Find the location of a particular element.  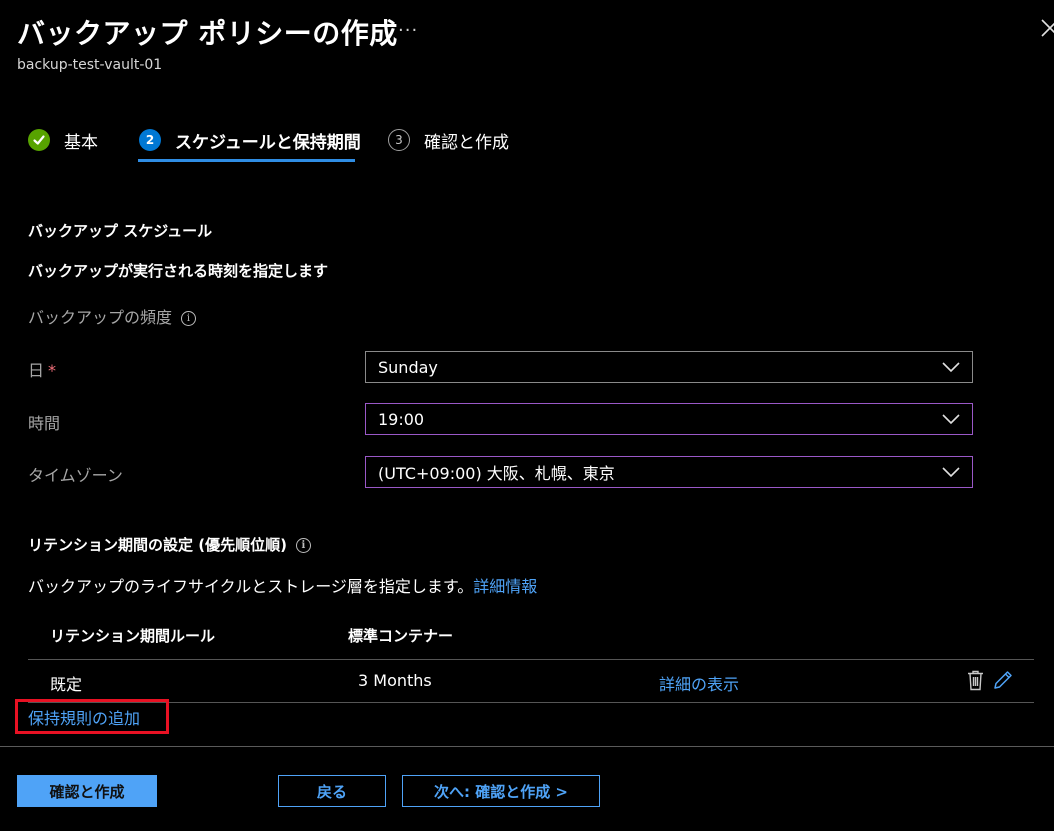

required-asterisk: * is located at coordinates (52, 370).